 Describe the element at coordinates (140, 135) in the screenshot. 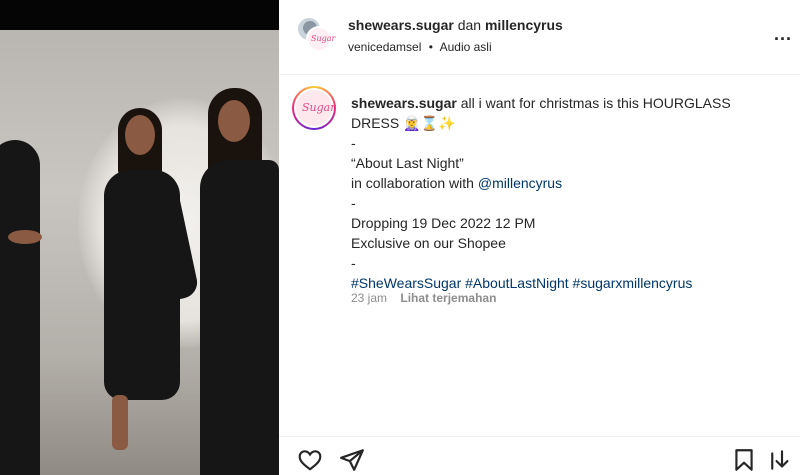

I see `model-center-face` at that location.